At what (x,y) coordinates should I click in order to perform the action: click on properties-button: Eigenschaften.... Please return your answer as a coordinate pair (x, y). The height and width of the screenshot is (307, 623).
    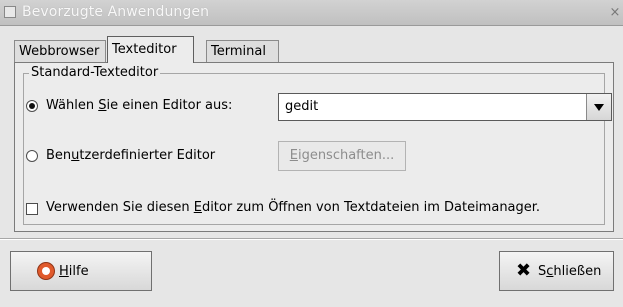
    Looking at the image, I should click on (342, 156).